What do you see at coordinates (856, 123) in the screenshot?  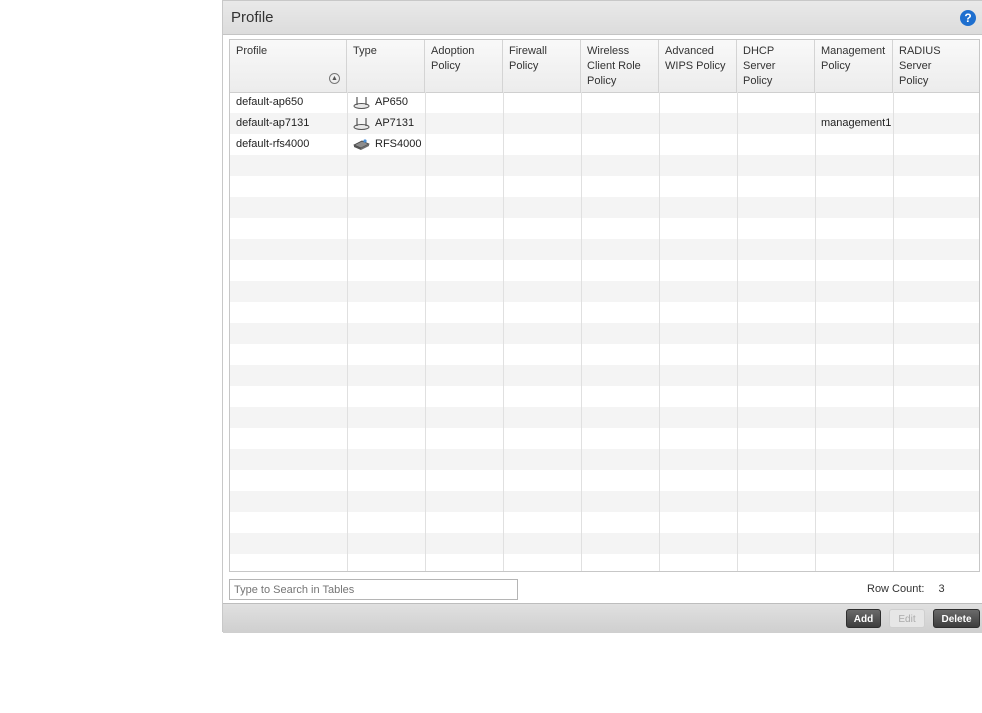 I see `cell-management-policy: management1` at bounding box center [856, 123].